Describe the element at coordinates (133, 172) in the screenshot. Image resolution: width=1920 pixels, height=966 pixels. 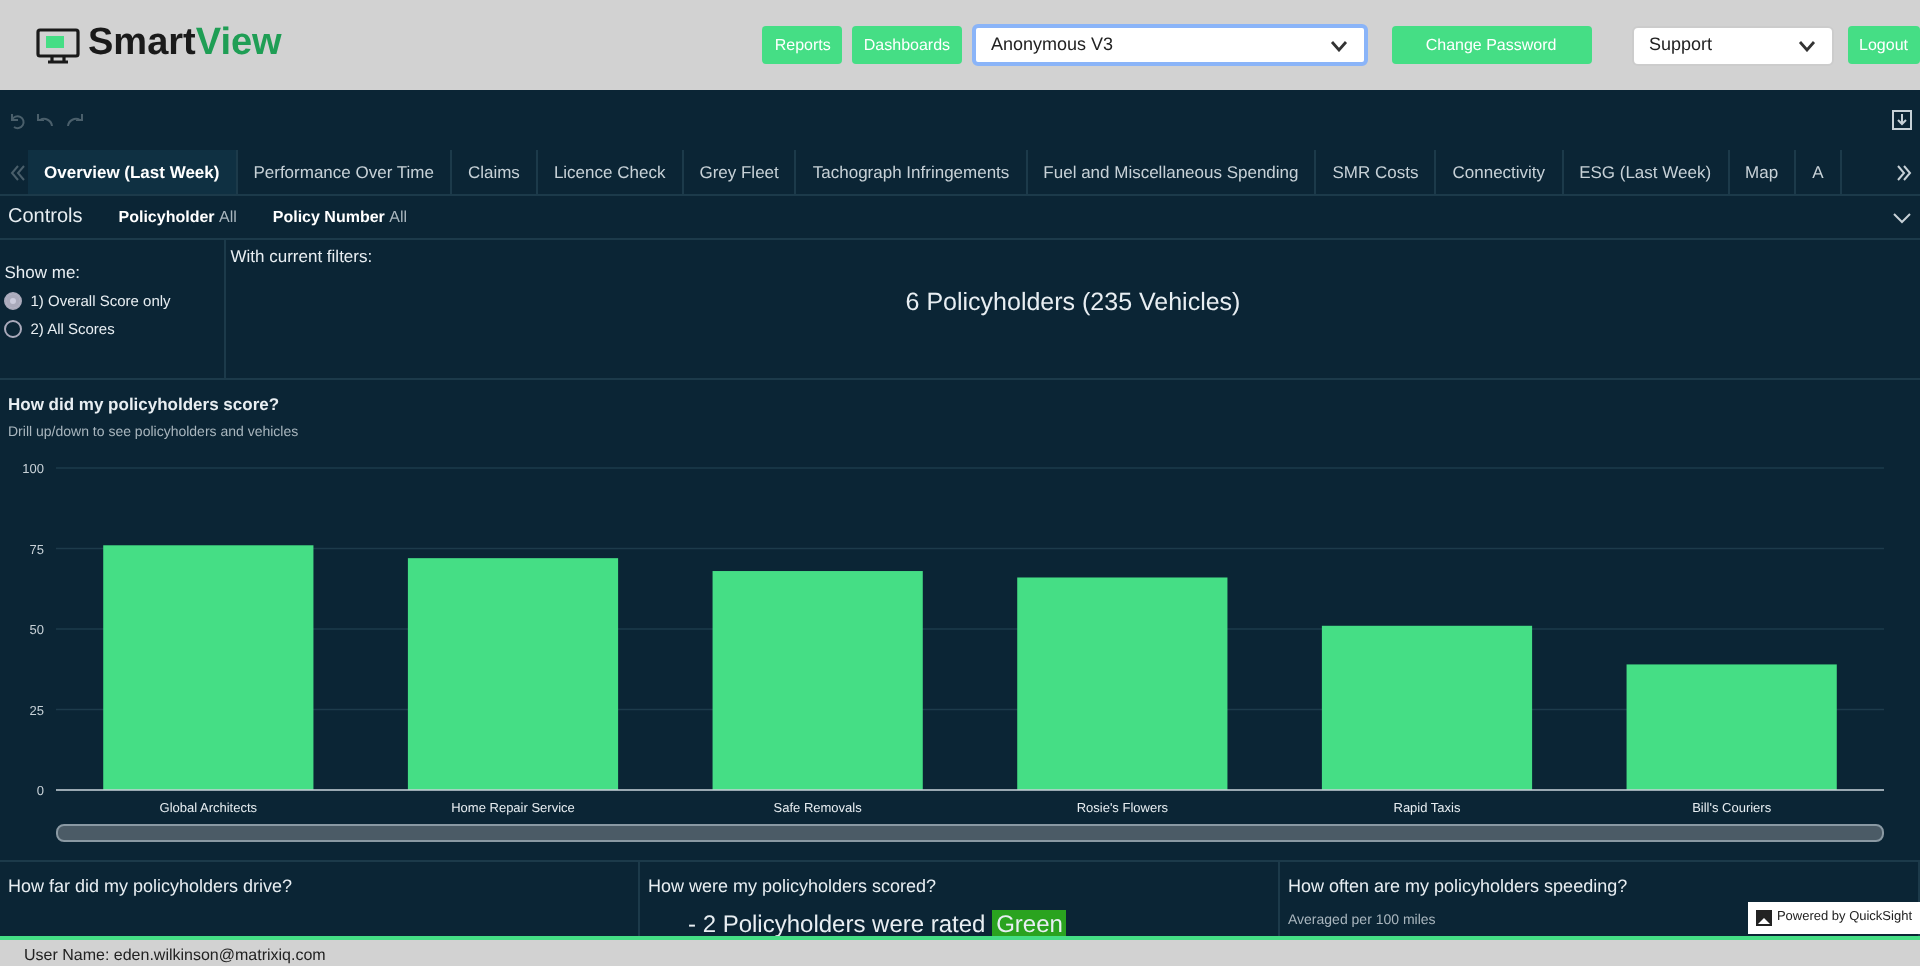
I see `tab: Overview (Last Week)` at that location.